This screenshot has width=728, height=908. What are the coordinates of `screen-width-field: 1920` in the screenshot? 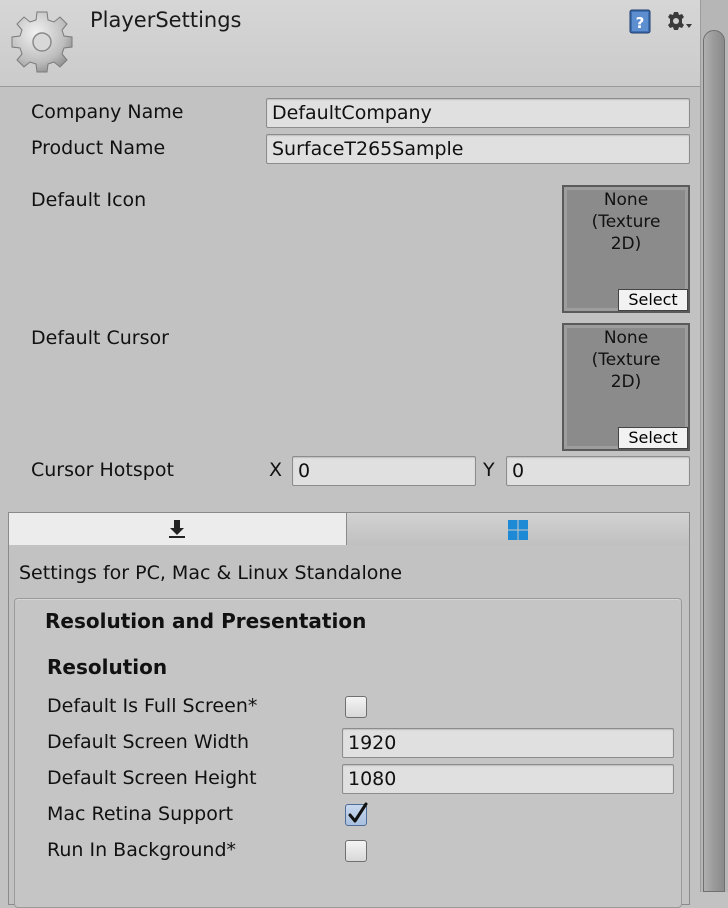 It's located at (508, 743).